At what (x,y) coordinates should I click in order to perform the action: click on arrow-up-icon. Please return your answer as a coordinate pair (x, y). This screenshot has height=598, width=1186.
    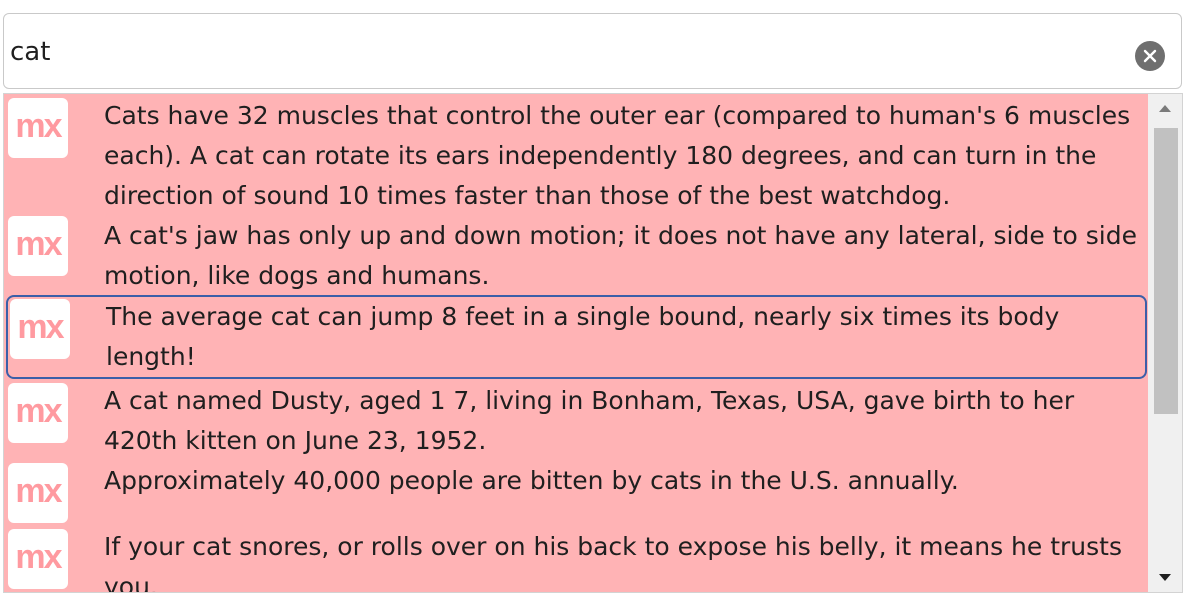
    Looking at the image, I should click on (1165, 108).